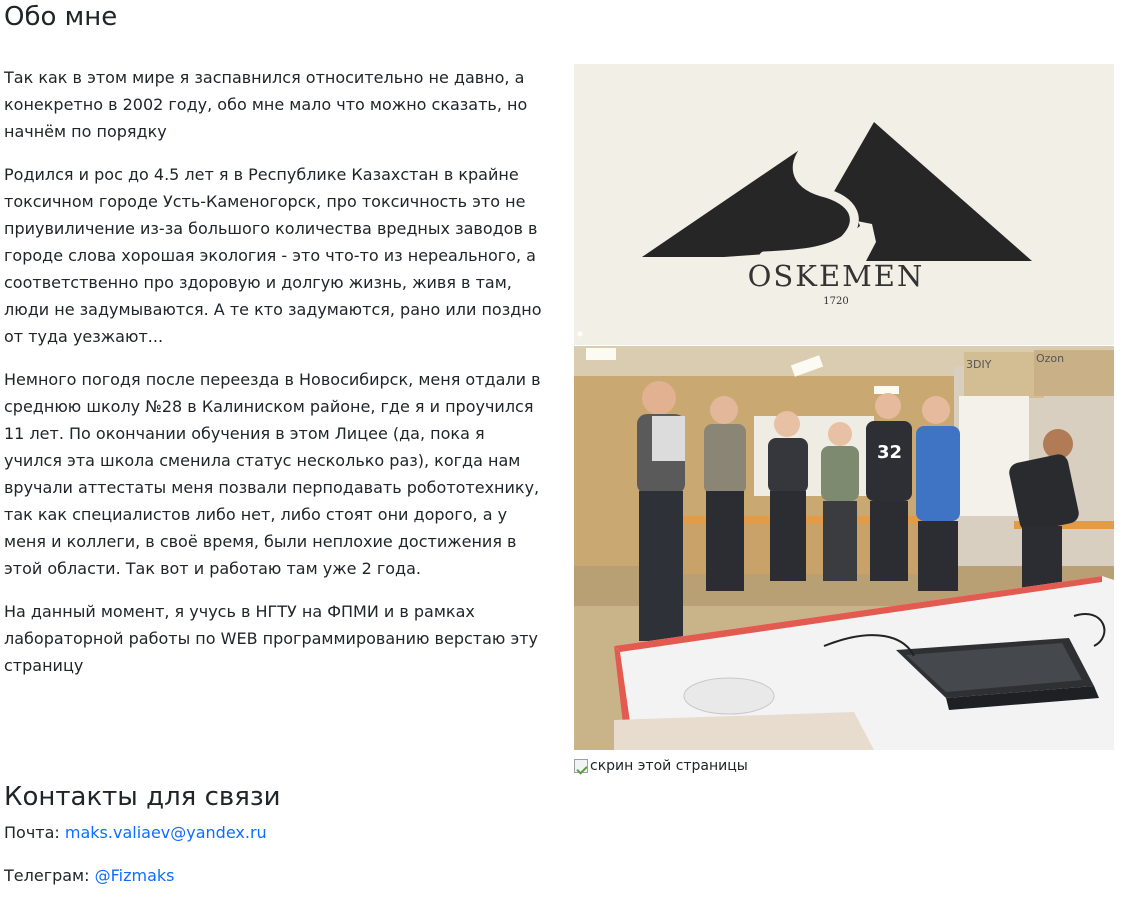  Describe the element at coordinates (669, 766) in the screenshot. I see `broken-image-alt: скрин этой страницы` at that location.